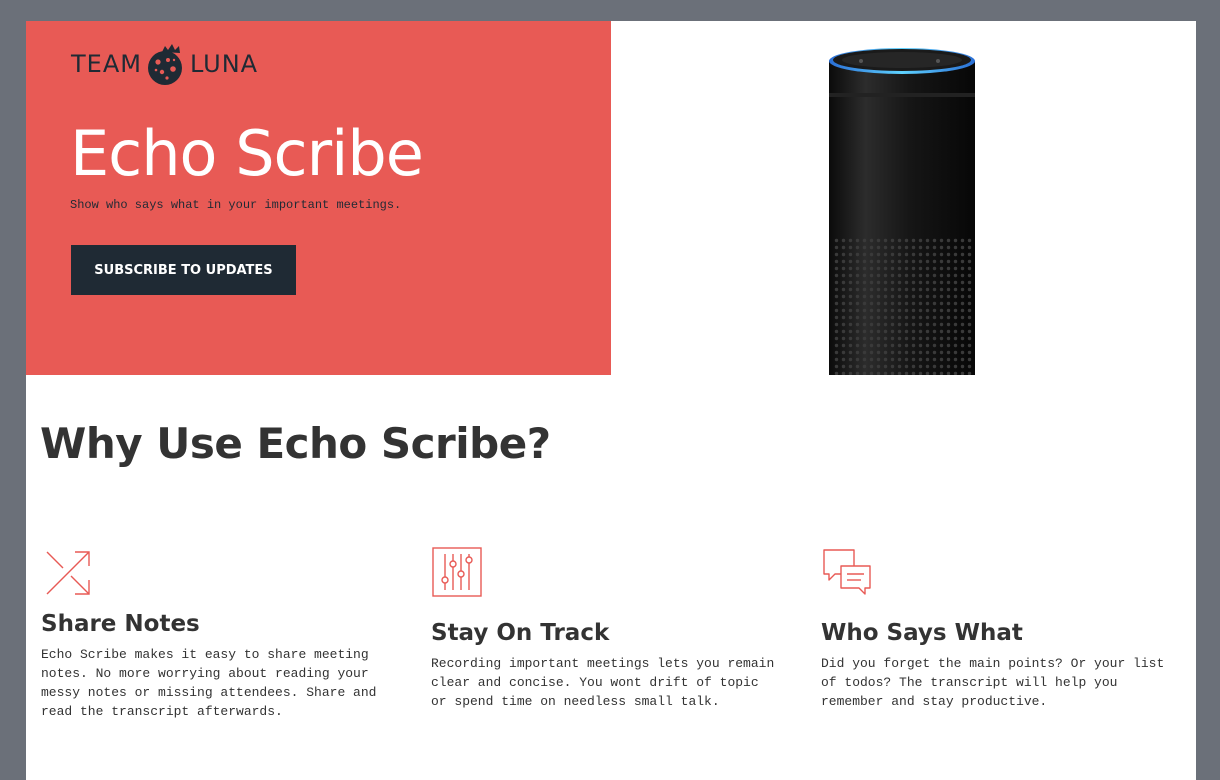  I want to click on echo-speaker-image, so click(902, 211).